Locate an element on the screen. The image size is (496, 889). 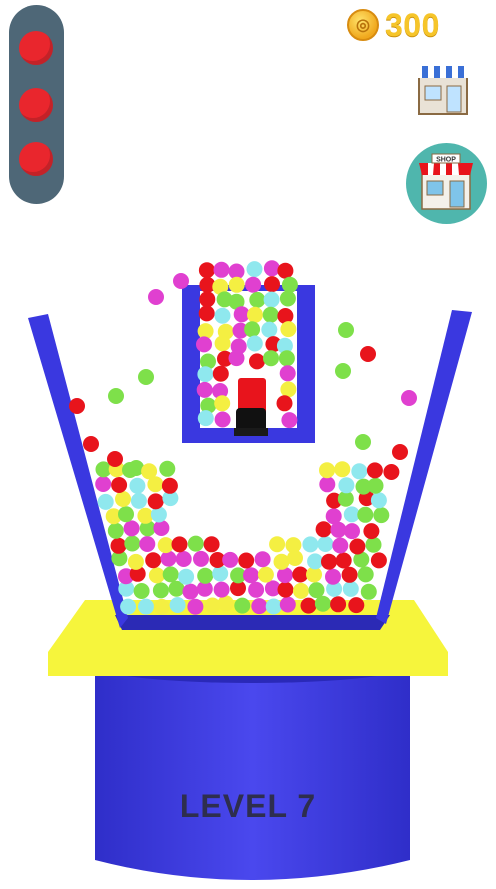
cup-floor is located at coordinates (252, 622).